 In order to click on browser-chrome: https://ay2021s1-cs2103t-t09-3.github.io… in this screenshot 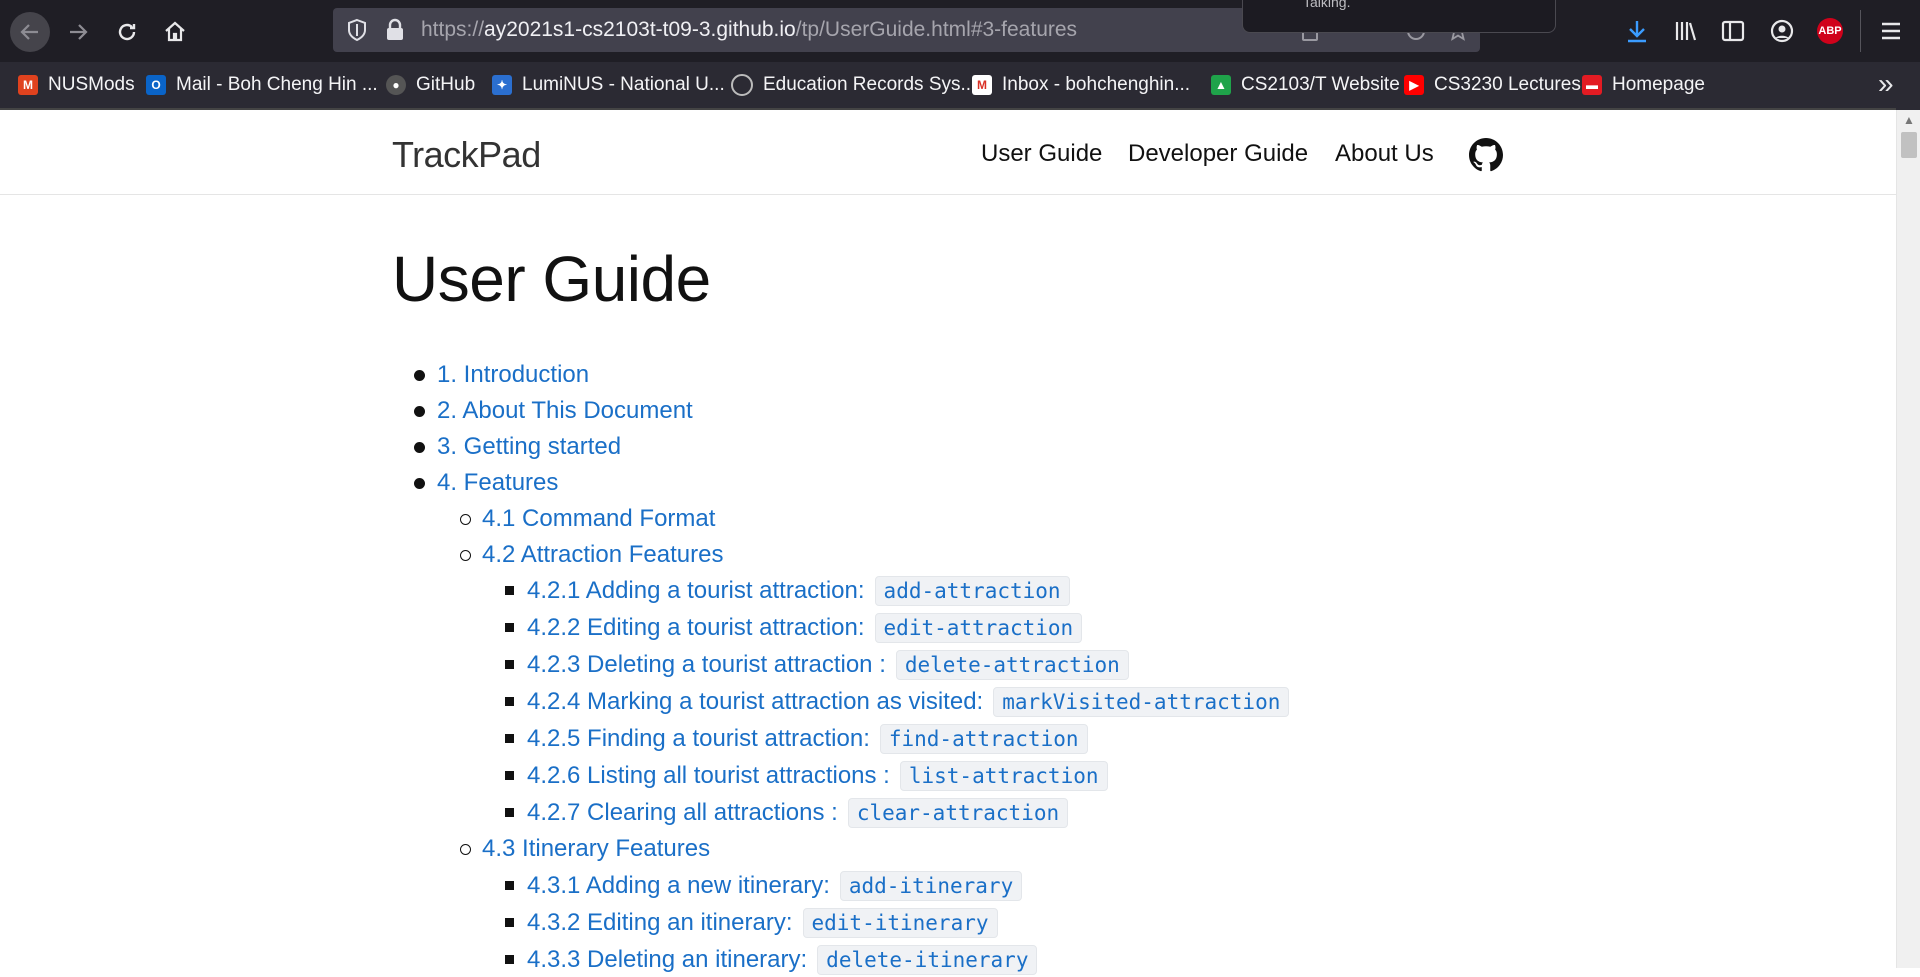, I will do `click(960, 55)`.